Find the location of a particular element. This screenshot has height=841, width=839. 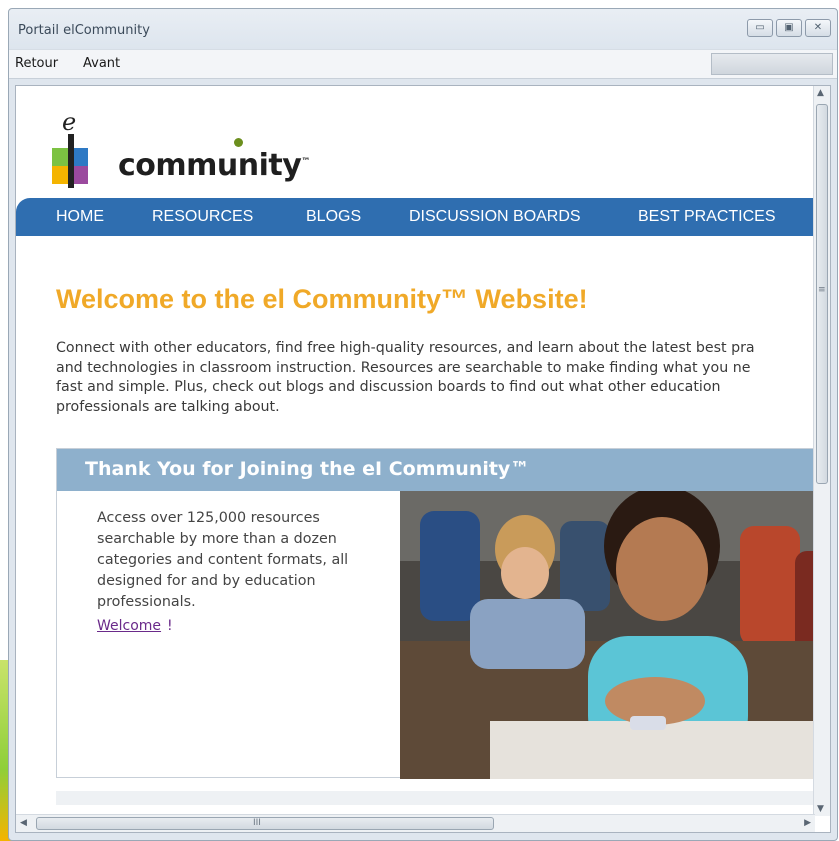

panel-line: Access over 125,000 resources is located at coordinates (208, 518).